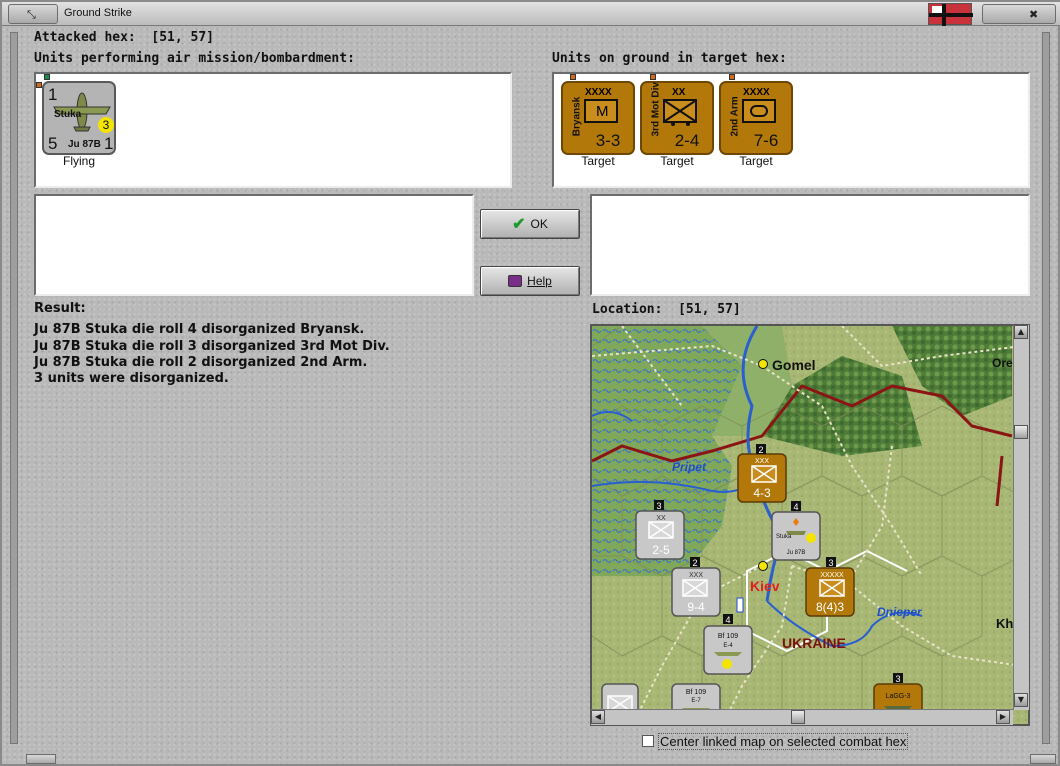  Describe the element at coordinates (832, 575) in the screenshot. I see `svg-text: XXXXX` at that location.